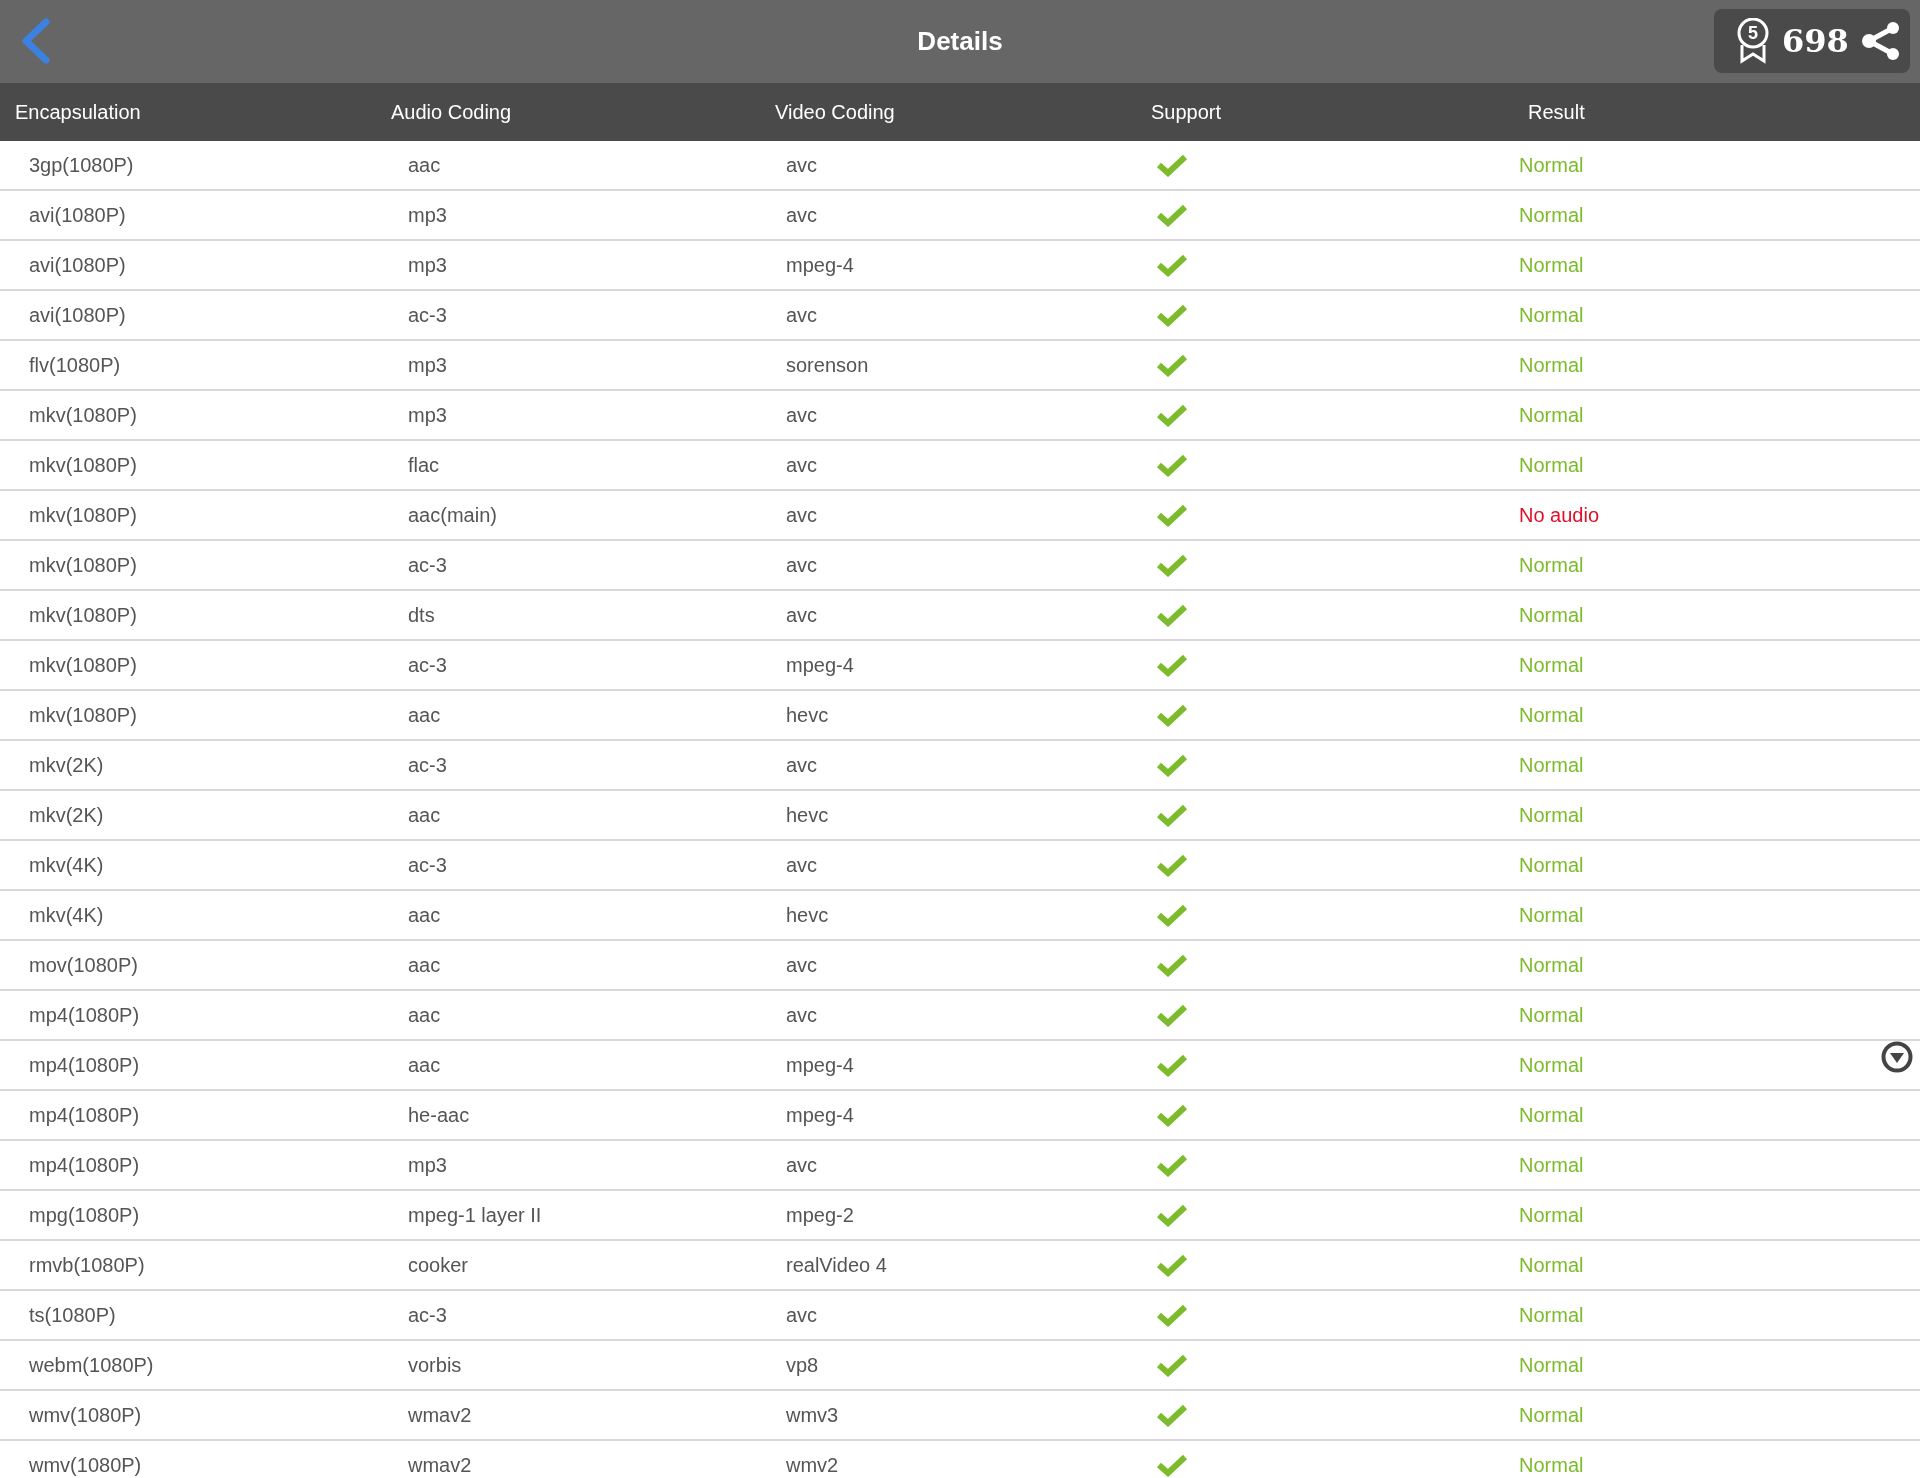  What do you see at coordinates (439, 1465) in the screenshot?
I see `table-cell-text: wmav2` at bounding box center [439, 1465].